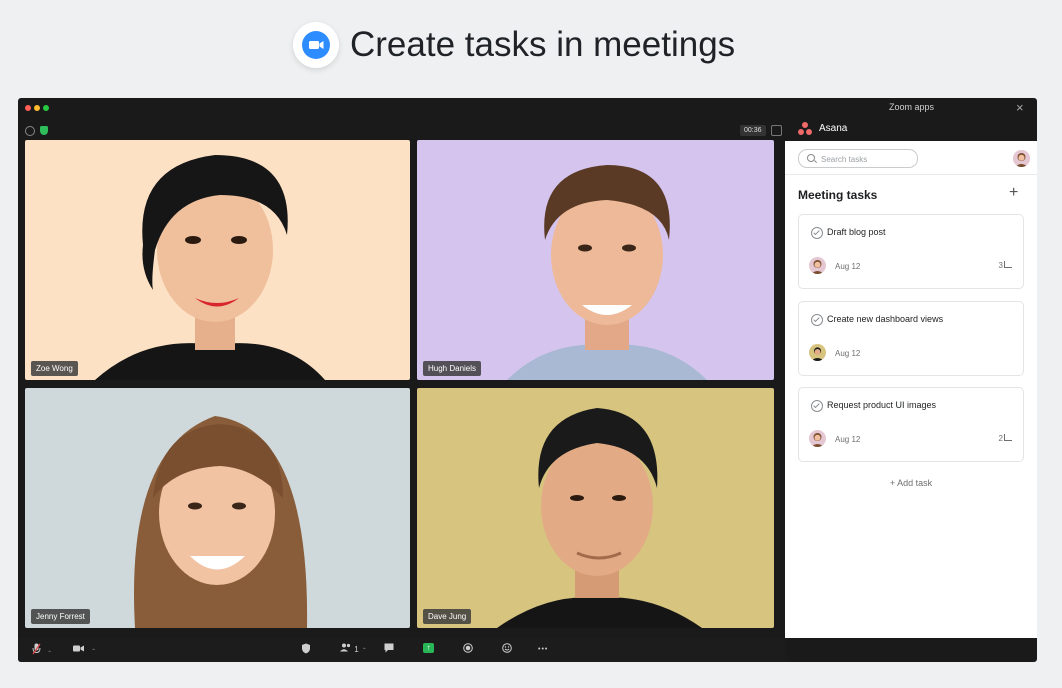  Describe the element at coordinates (1020, 107) in the screenshot. I see `close-icon: ×` at that location.